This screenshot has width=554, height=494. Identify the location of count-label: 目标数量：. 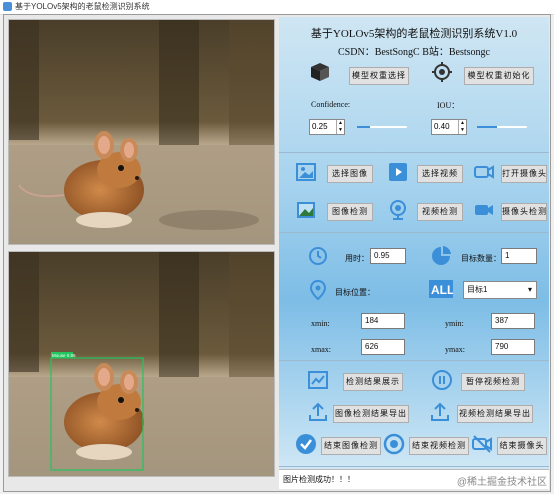
(481, 258).